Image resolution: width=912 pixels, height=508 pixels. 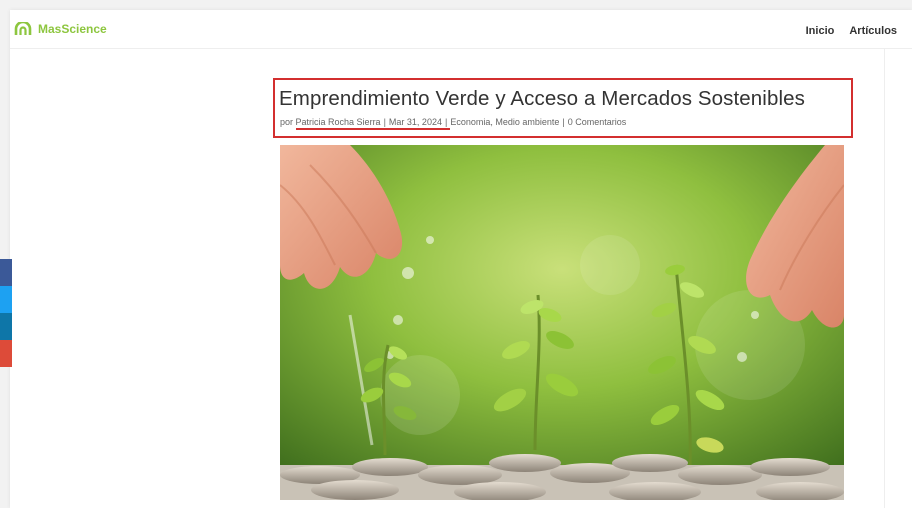 What do you see at coordinates (527, 122) in the screenshot?
I see `category-link-medio-ambiente: Medio ambiente` at bounding box center [527, 122].